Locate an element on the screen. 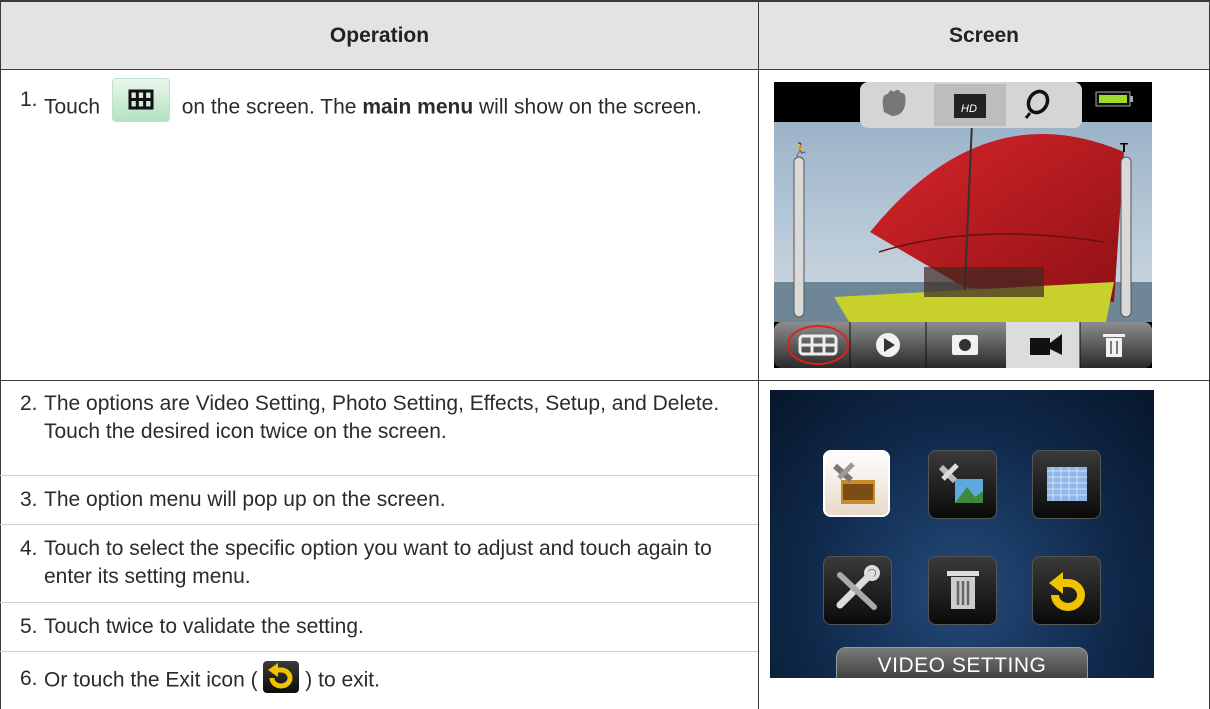 The image size is (1210, 709). video-setting-icon is located at coordinates (856, 483).